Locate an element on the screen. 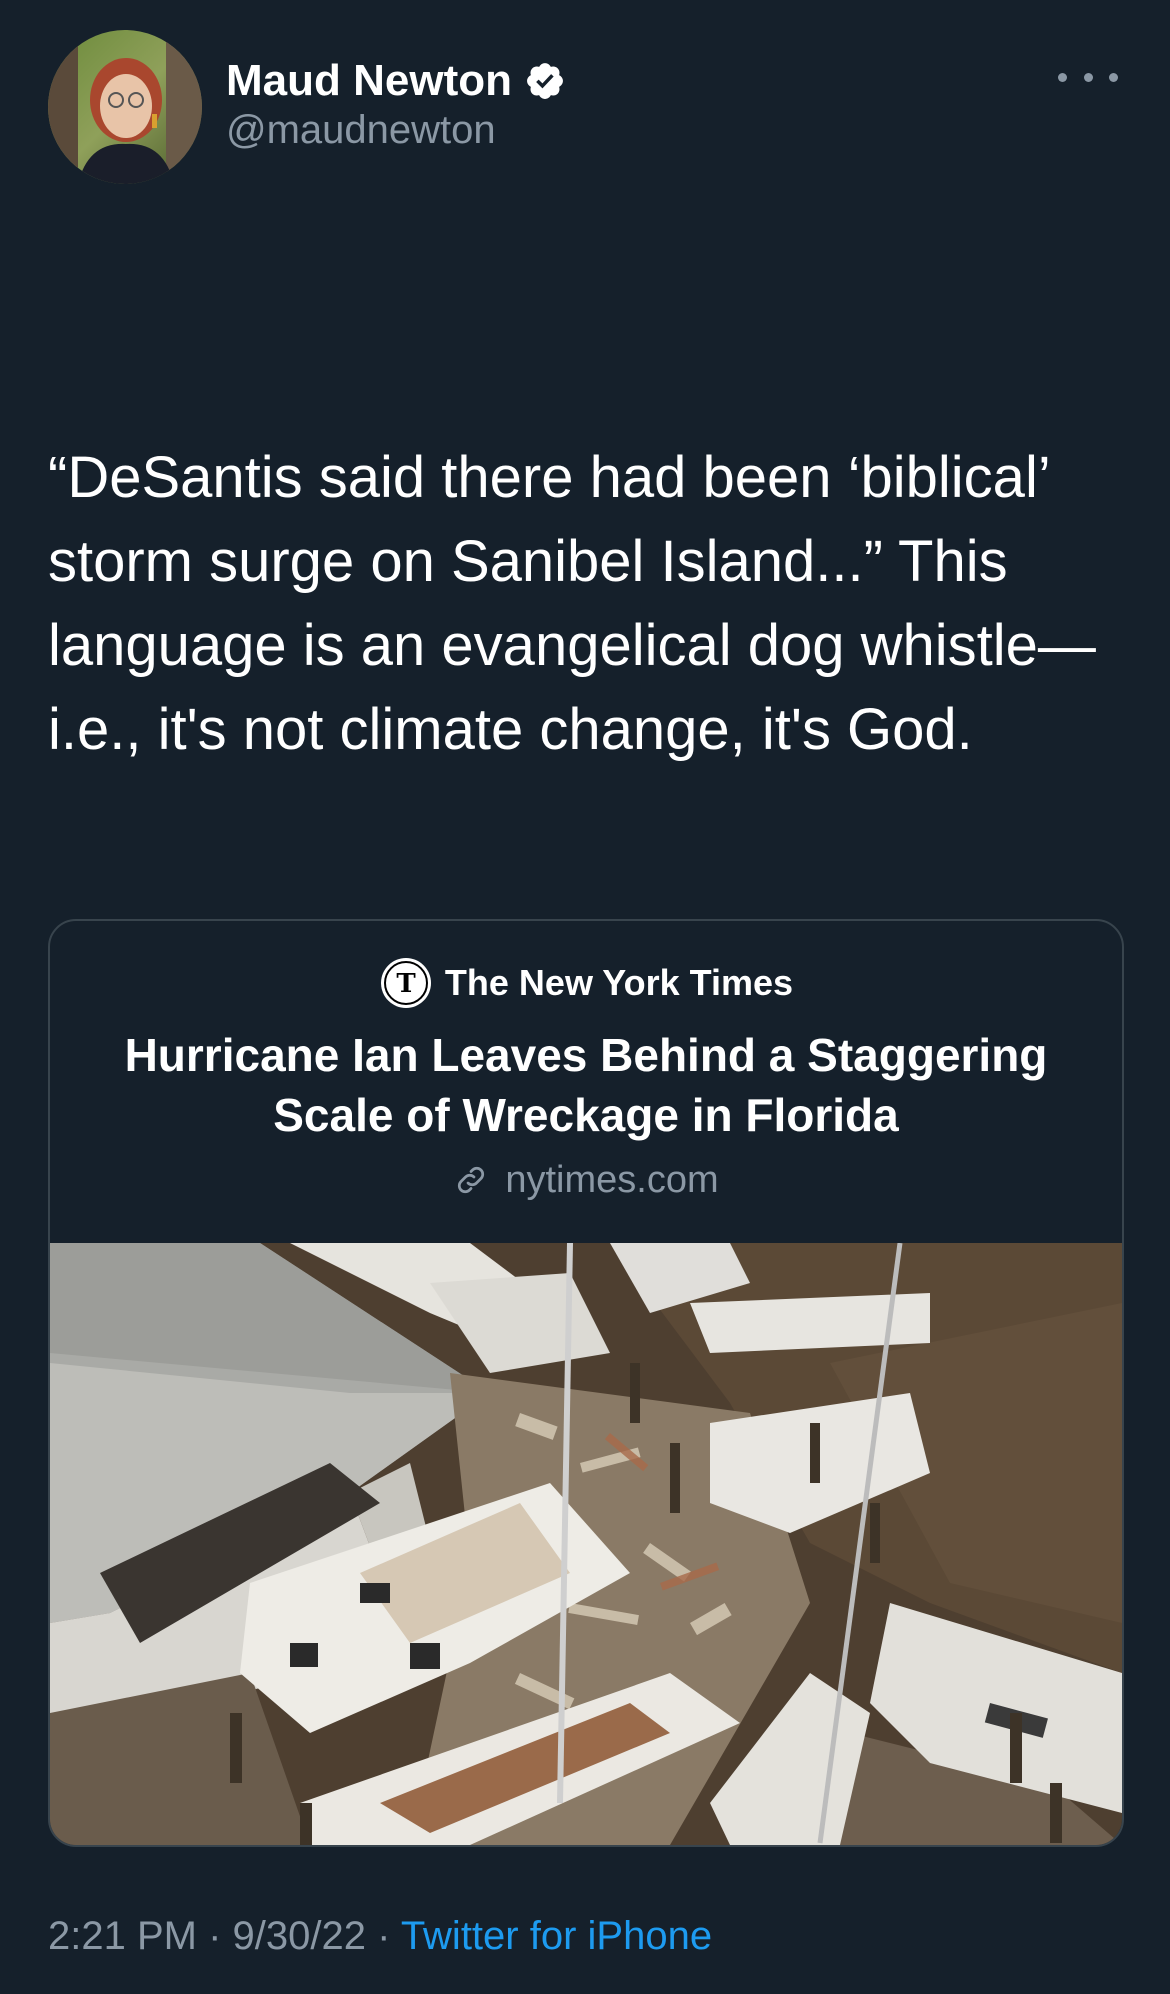 The image size is (1170, 1994). card-domain-row: nytimes.com is located at coordinates (586, 1180).